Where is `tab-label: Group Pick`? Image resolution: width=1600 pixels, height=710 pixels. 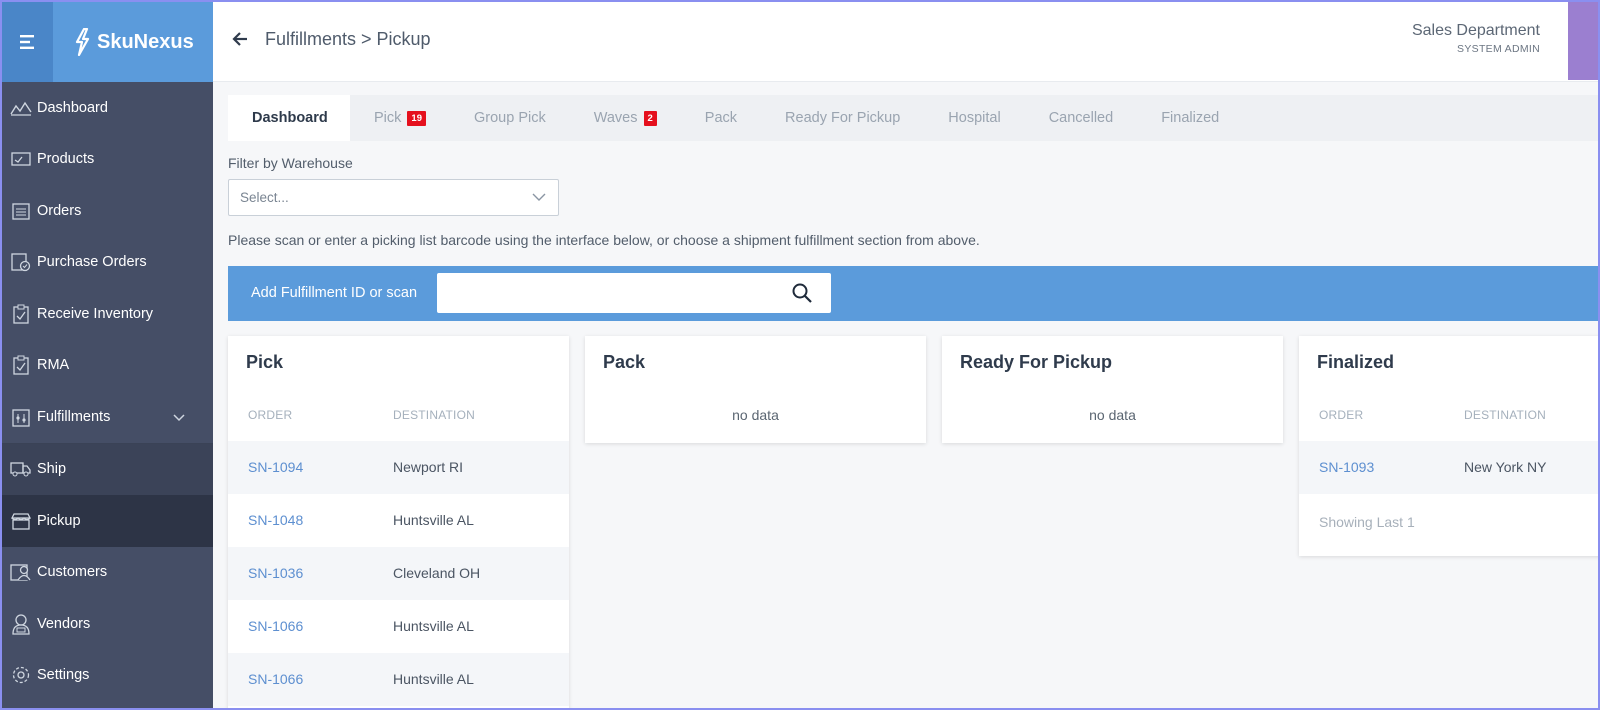 tab-label: Group Pick is located at coordinates (509, 118).